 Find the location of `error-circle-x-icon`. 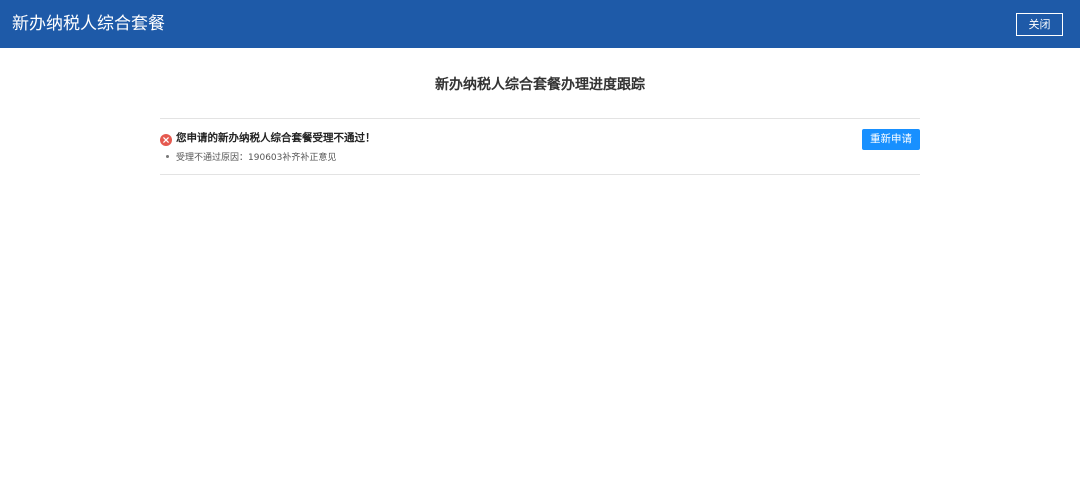

error-circle-x-icon is located at coordinates (166, 138).